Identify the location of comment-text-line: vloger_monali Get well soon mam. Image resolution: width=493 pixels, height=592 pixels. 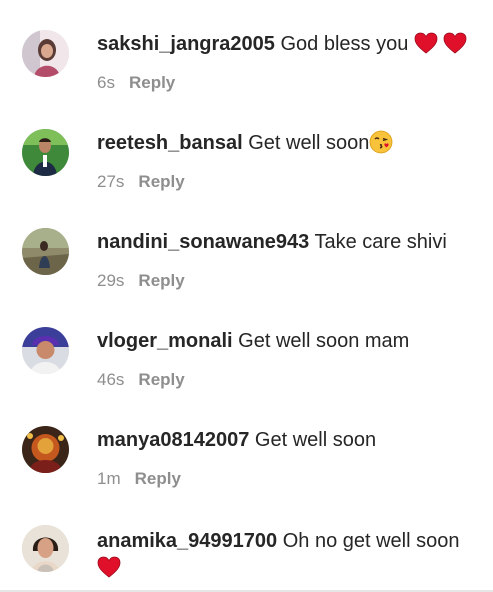
(288, 341).